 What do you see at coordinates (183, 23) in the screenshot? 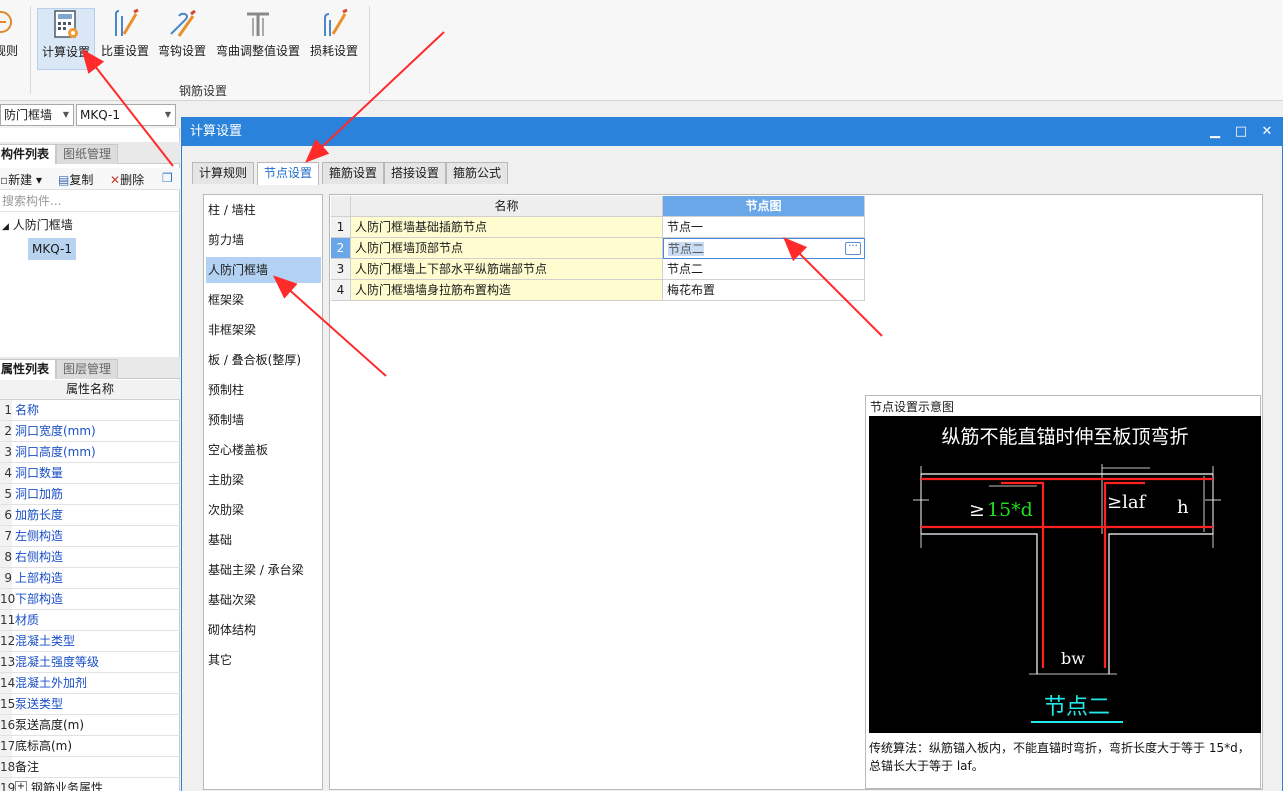
I see `hook-settings-icon` at bounding box center [183, 23].